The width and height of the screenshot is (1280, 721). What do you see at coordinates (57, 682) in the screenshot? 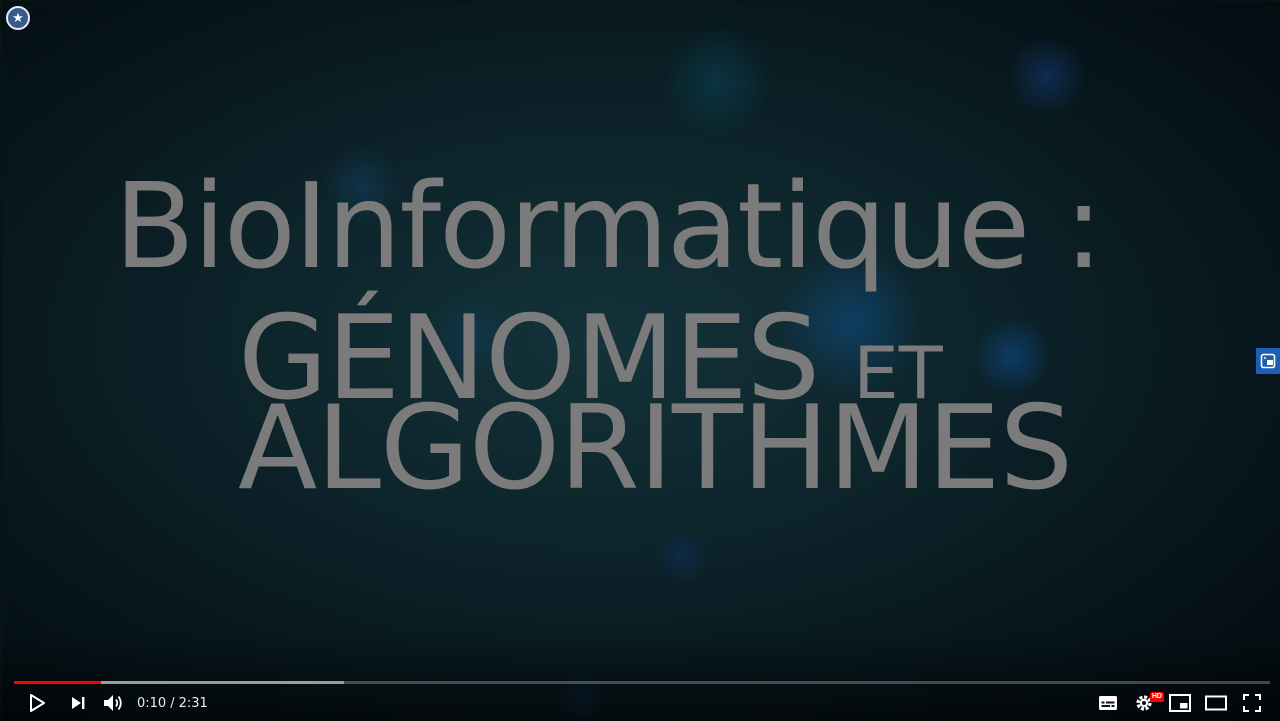
I see `progress-played` at bounding box center [57, 682].